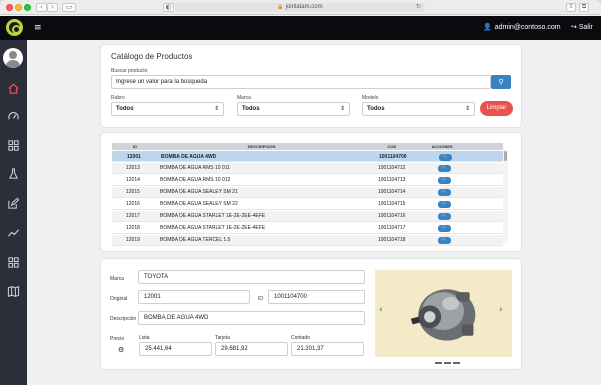  What do you see at coordinates (133, 180) in the screenshot?
I see `row-id: 12014` at bounding box center [133, 180].